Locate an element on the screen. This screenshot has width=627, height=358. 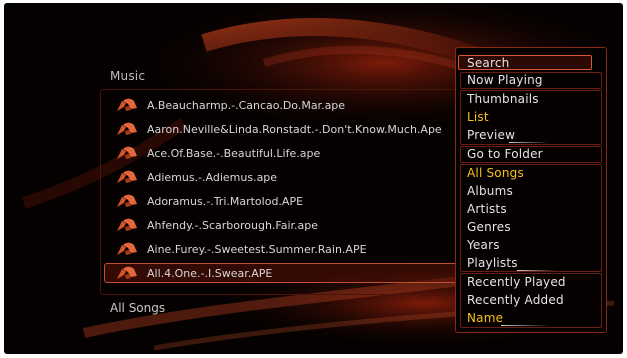
menu-group-sort: Recently Played Recently Added Name is located at coordinates (531, 300).